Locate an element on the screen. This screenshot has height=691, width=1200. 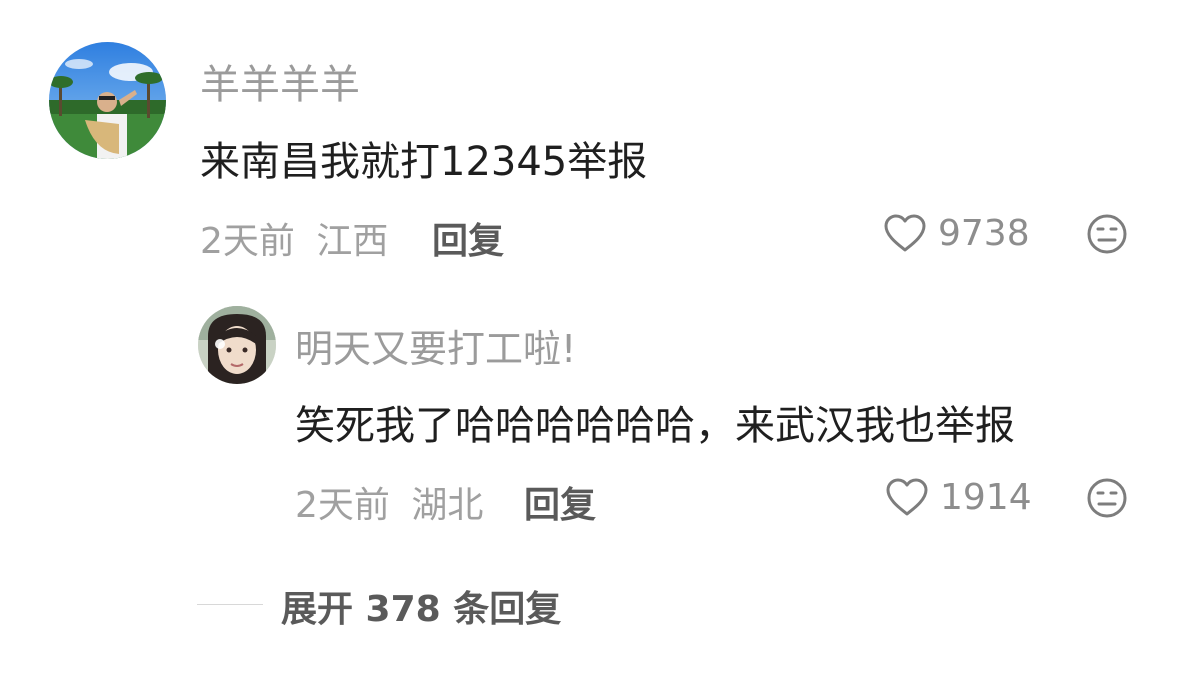
reply-button: 回复 is located at coordinates (468, 238).